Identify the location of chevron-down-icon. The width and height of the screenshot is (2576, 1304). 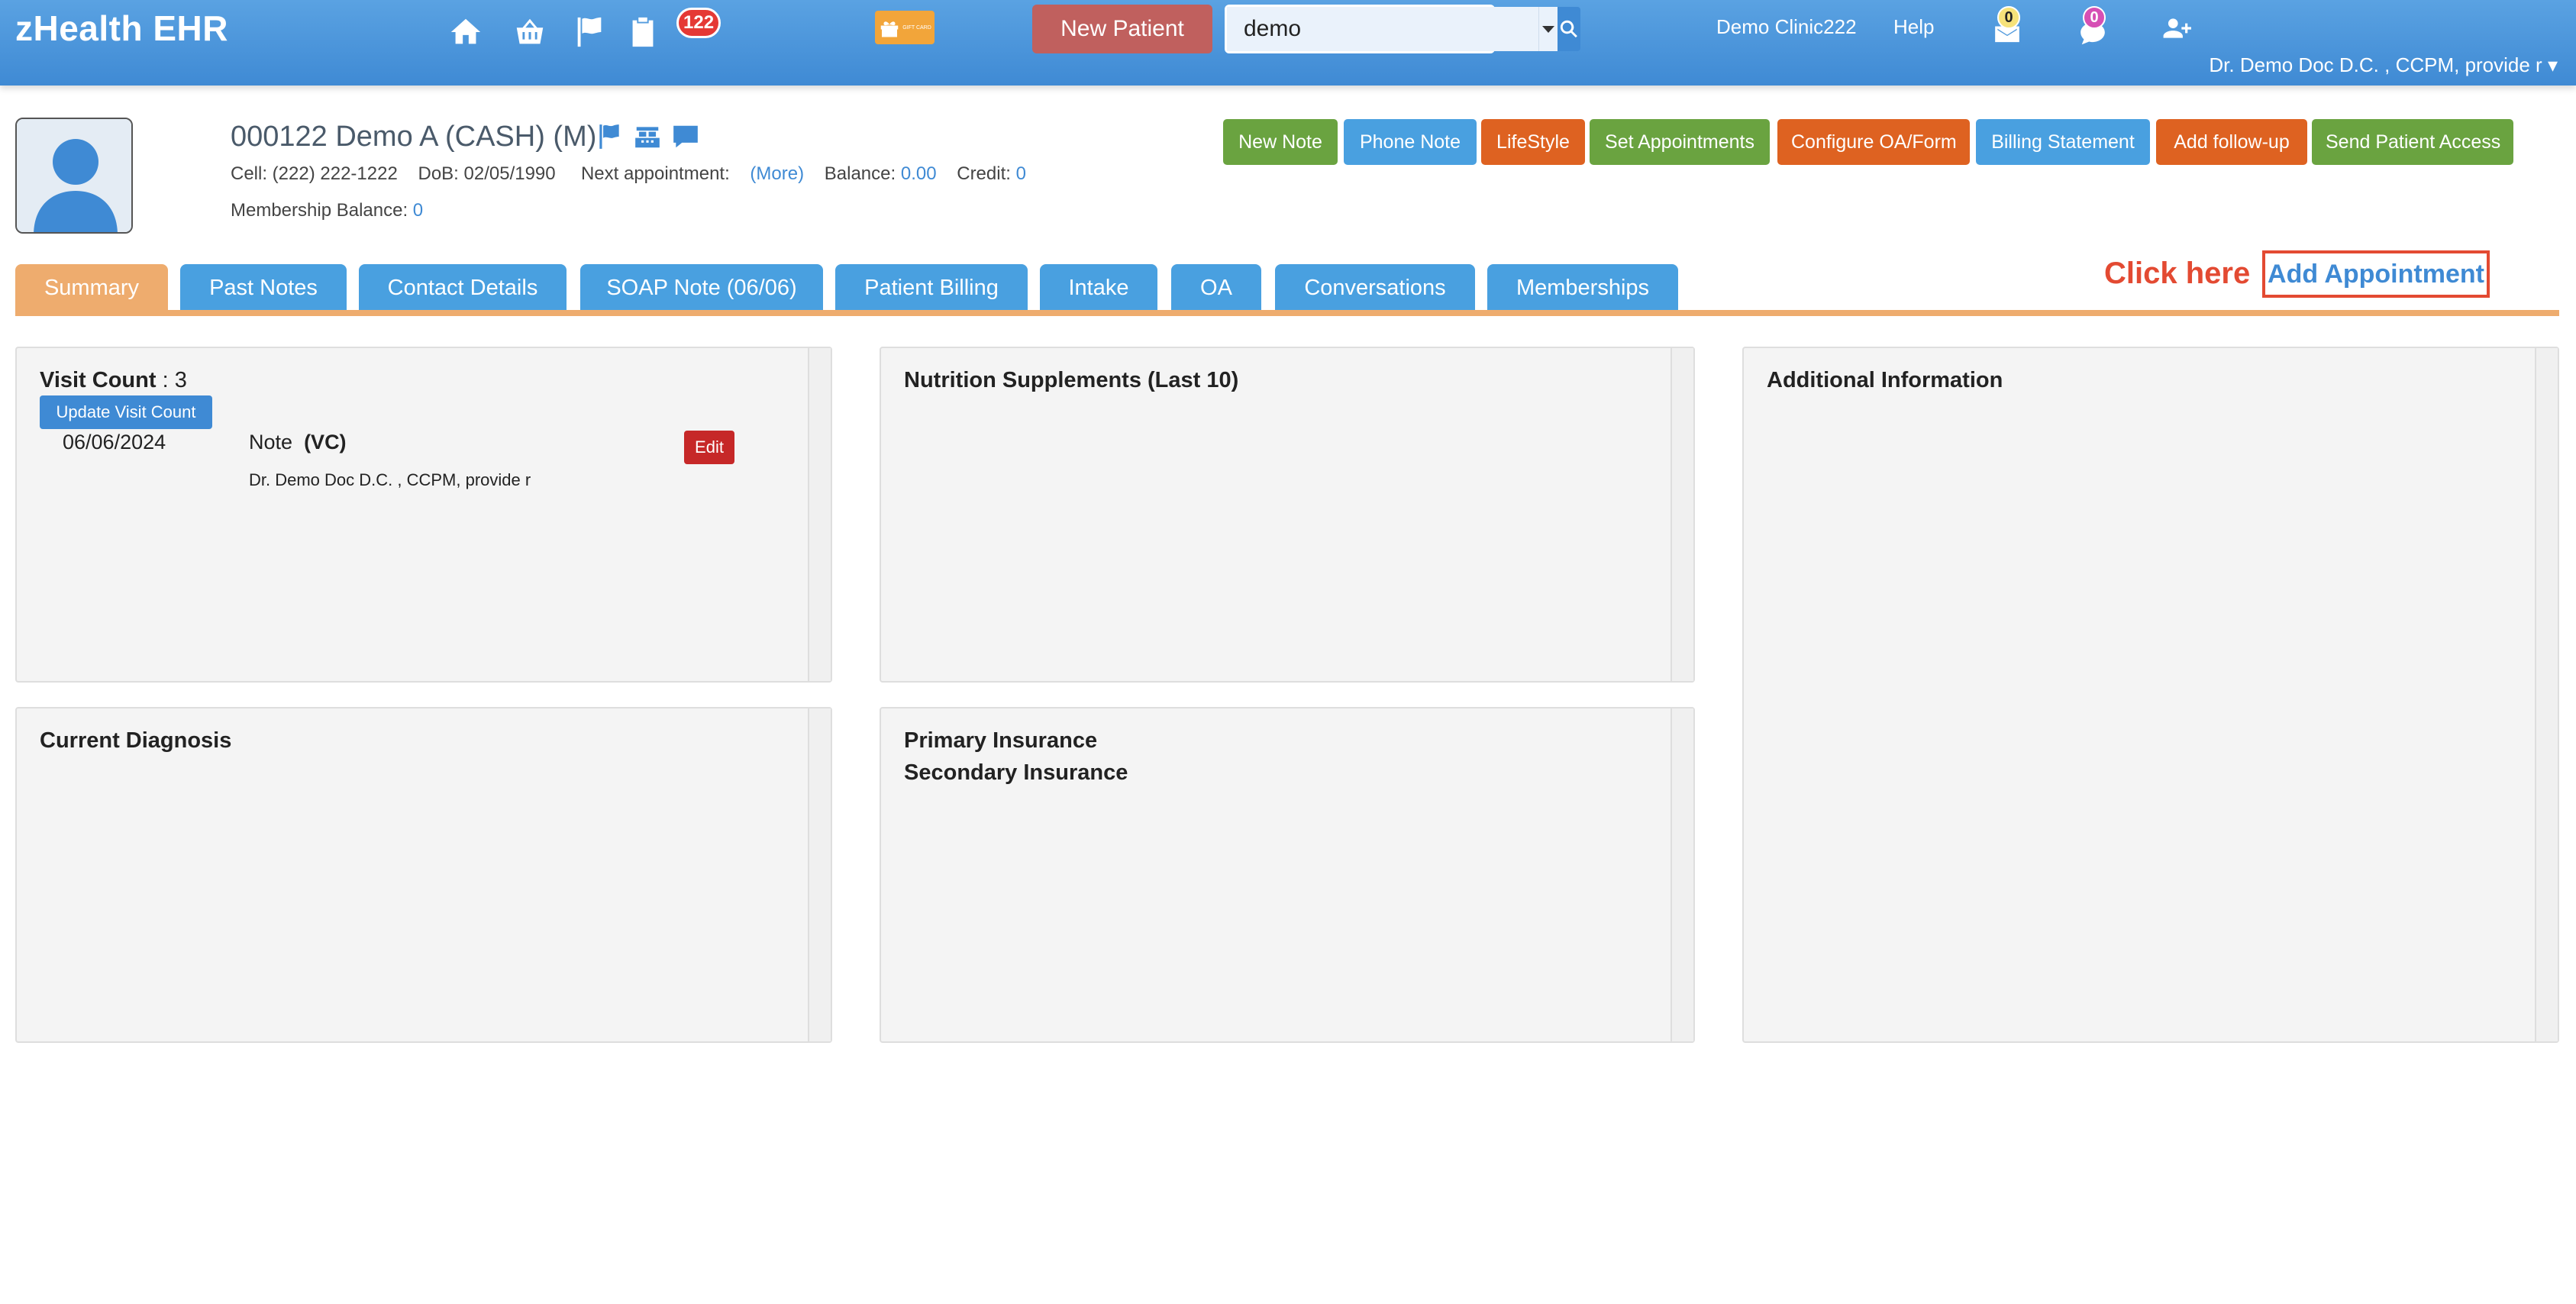
(1548, 29).